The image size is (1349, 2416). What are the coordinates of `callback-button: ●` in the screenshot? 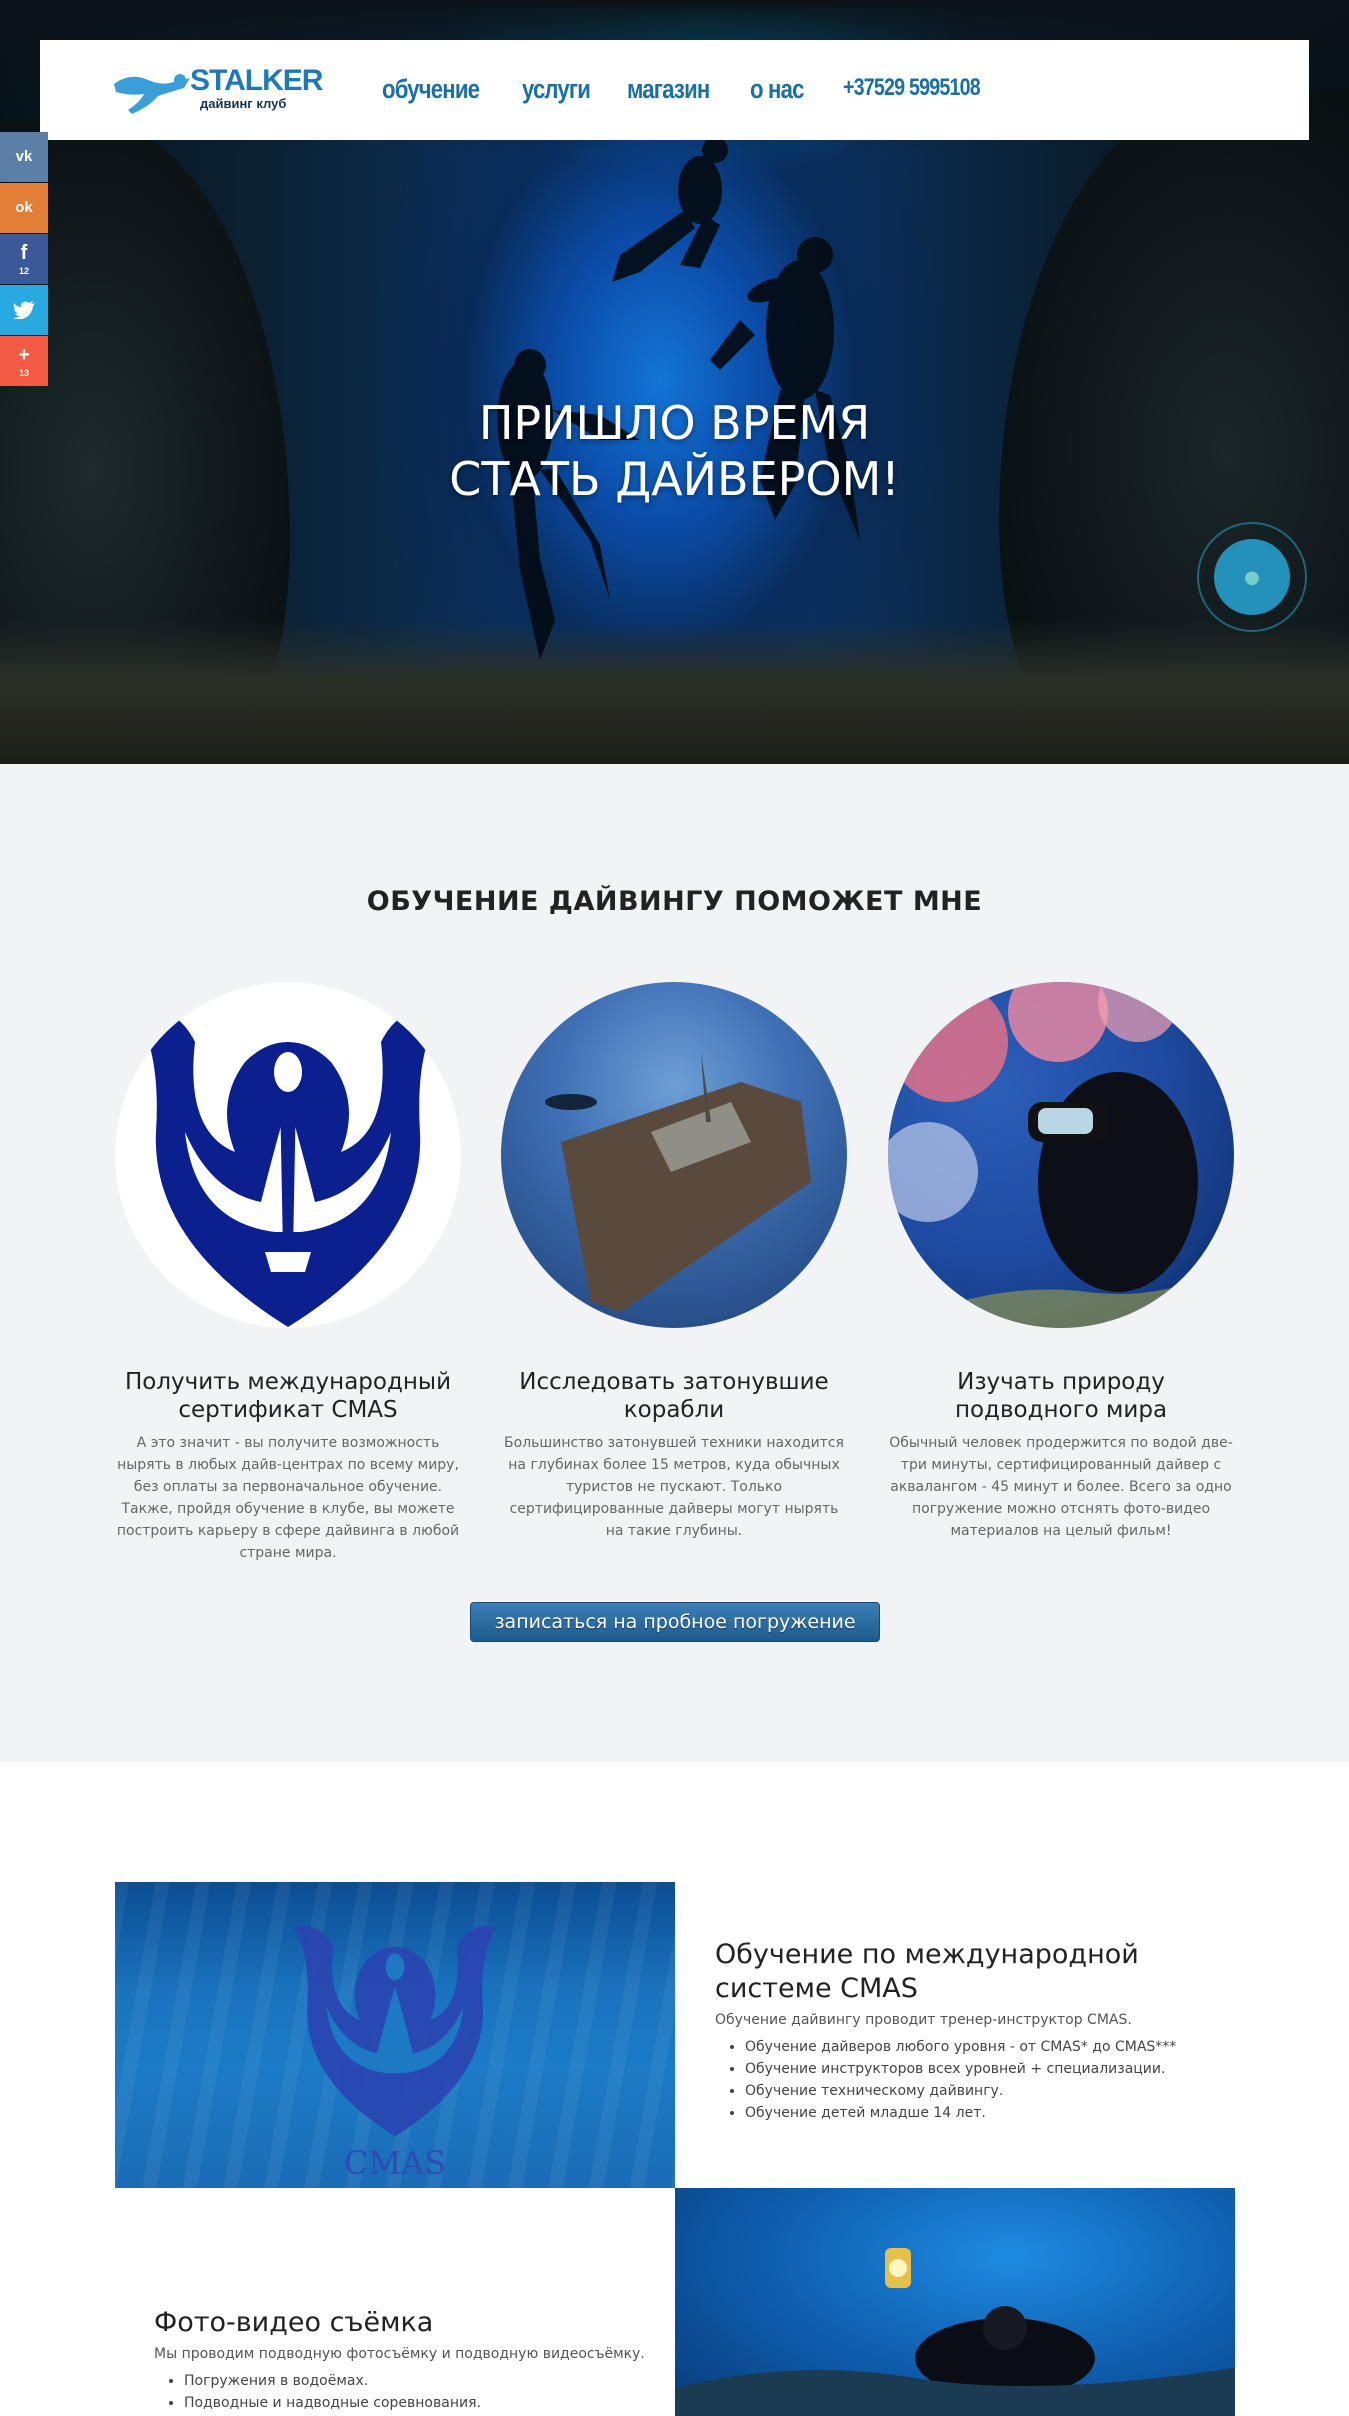 It's located at (1252, 577).